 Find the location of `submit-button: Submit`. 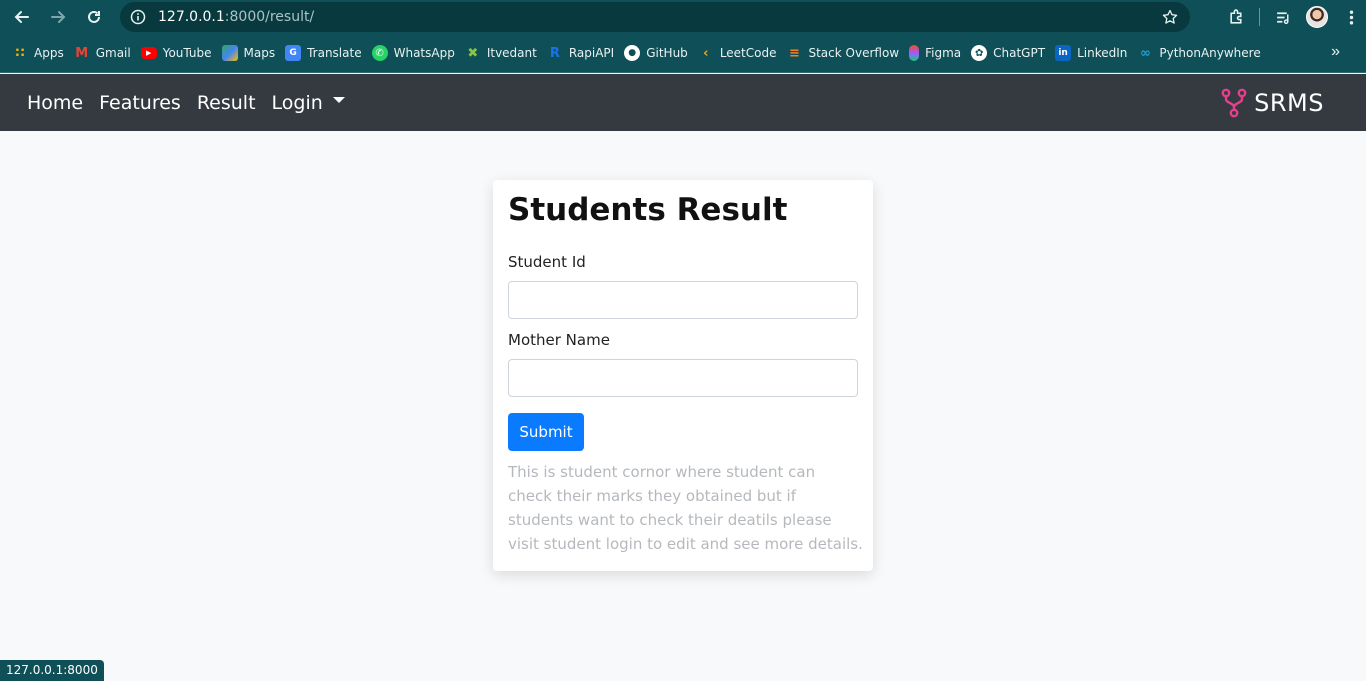

submit-button: Submit is located at coordinates (546, 432).